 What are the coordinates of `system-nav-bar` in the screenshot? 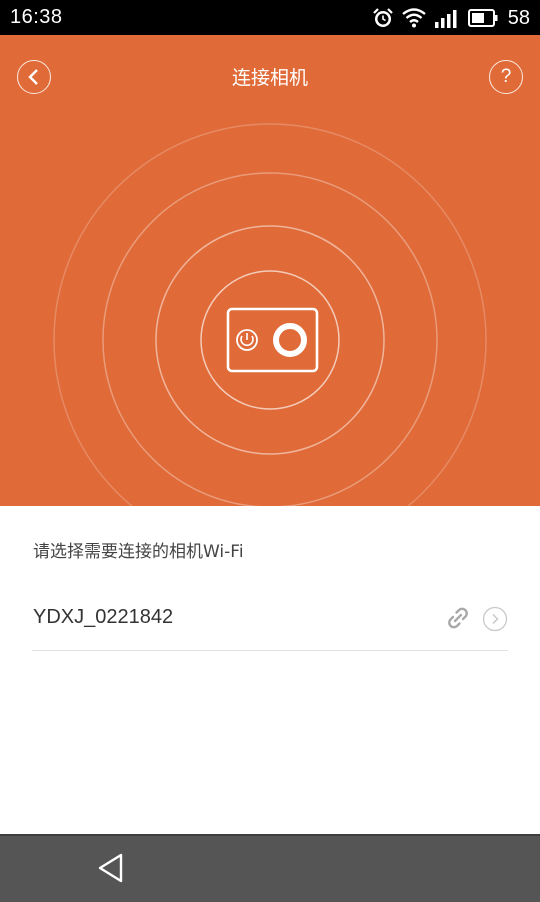 It's located at (270, 868).